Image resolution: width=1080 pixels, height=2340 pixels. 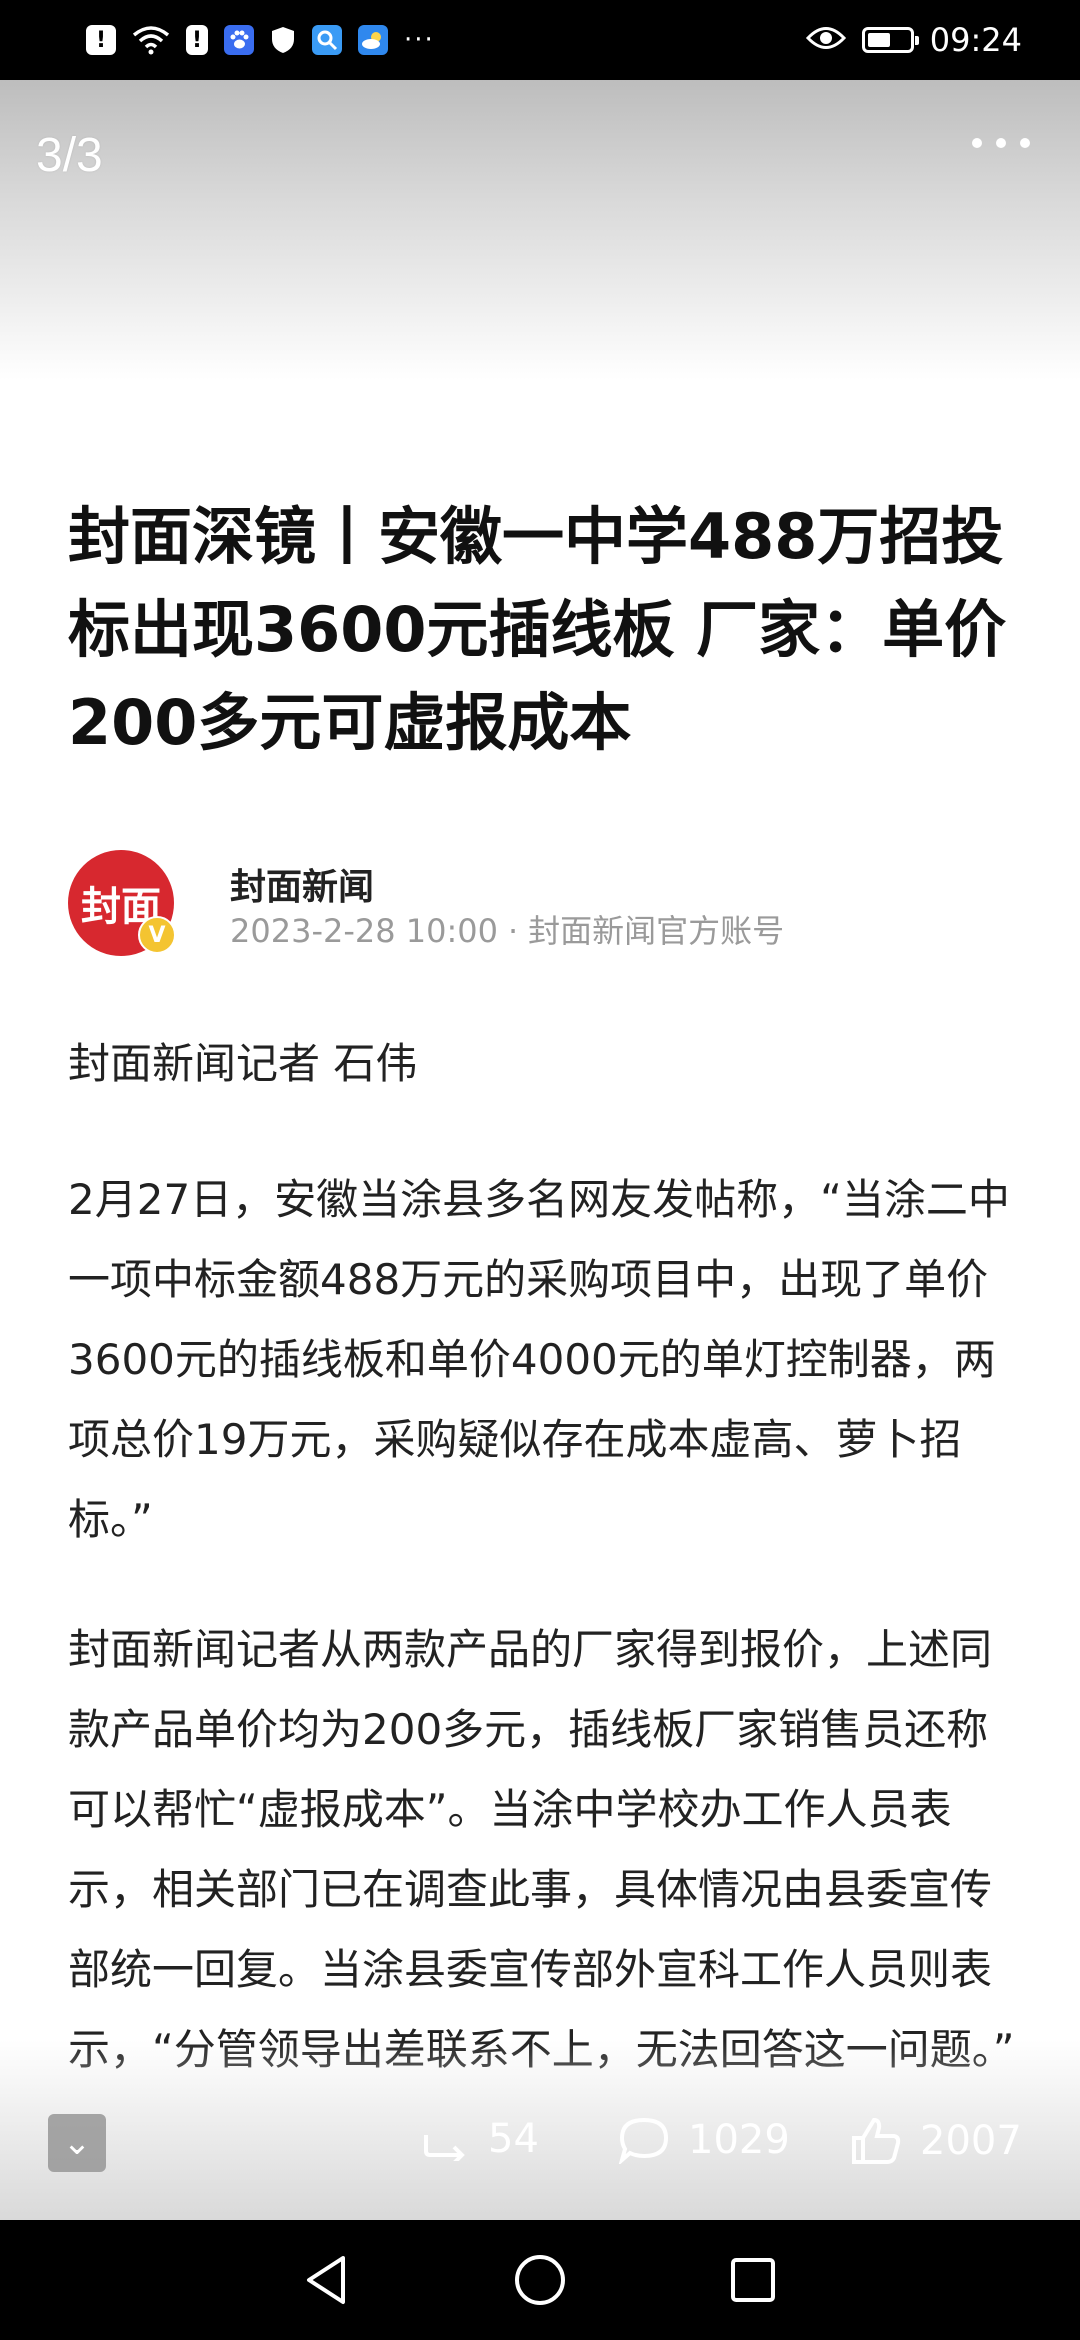 I want to click on recents-button, so click(x=753, y=2280).